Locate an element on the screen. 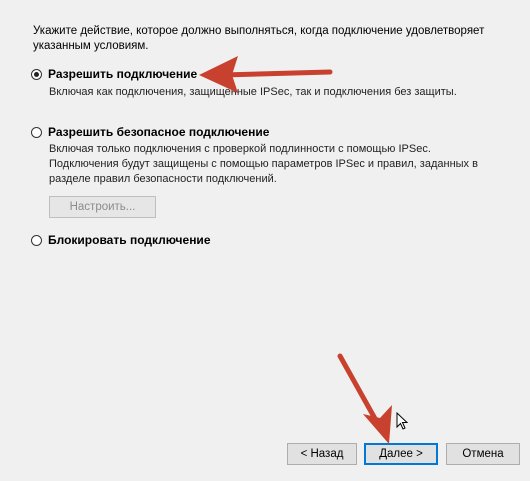 Image resolution: width=530 pixels, height=481 pixels. allow-connection-radio is located at coordinates (36, 74).